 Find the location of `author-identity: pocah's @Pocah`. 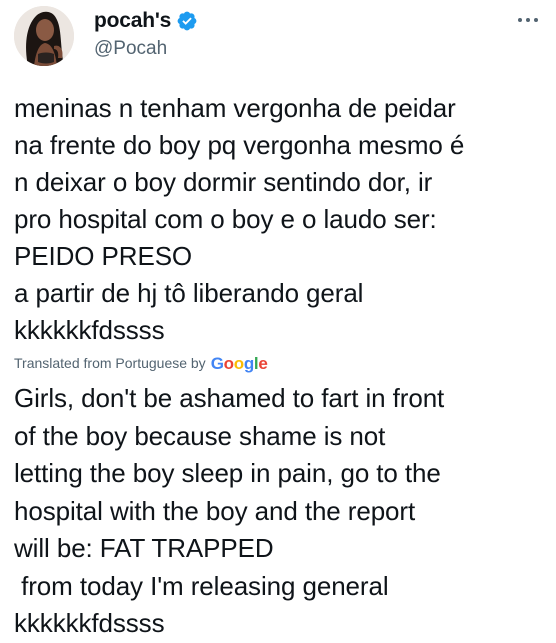

author-identity: pocah's @Pocah is located at coordinates (146, 34).